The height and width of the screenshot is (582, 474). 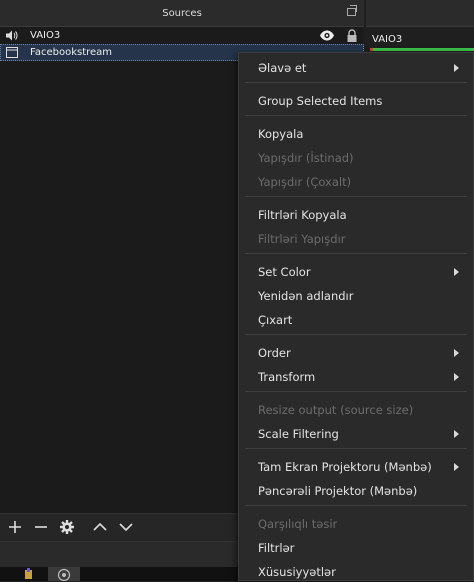 I want to click on menu-item-scale-filtering: Scale Filtering, so click(x=356, y=433).